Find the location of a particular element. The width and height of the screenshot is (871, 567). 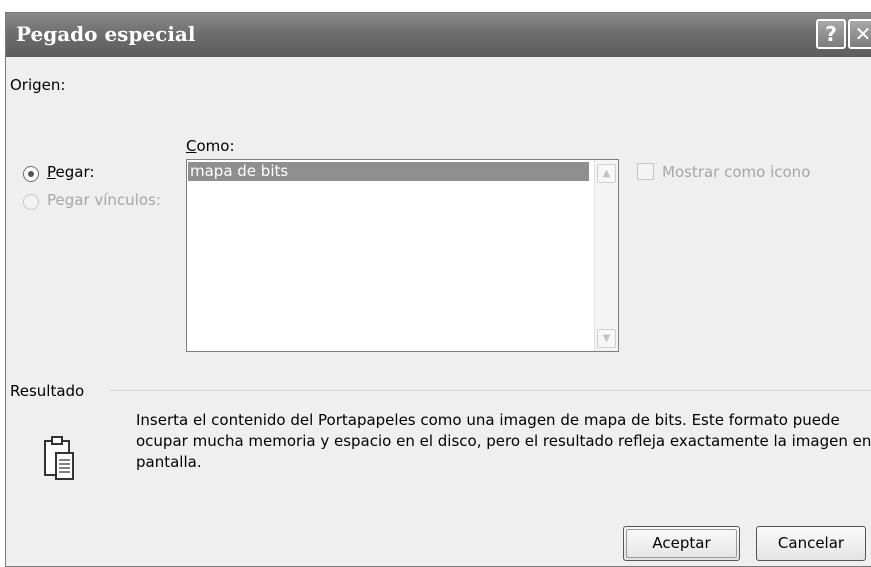

paste-radio is located at coordinates (31, 174).